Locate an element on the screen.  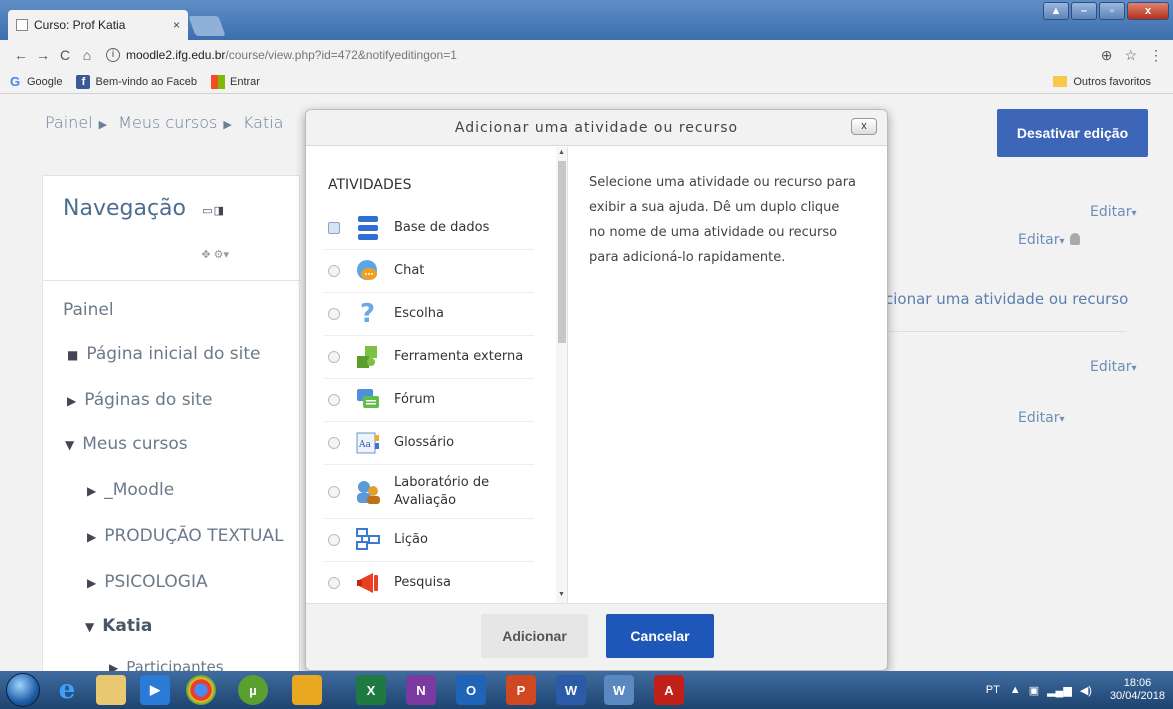
zoom-icon: ⊕ is located at coordinates (1107, 55).